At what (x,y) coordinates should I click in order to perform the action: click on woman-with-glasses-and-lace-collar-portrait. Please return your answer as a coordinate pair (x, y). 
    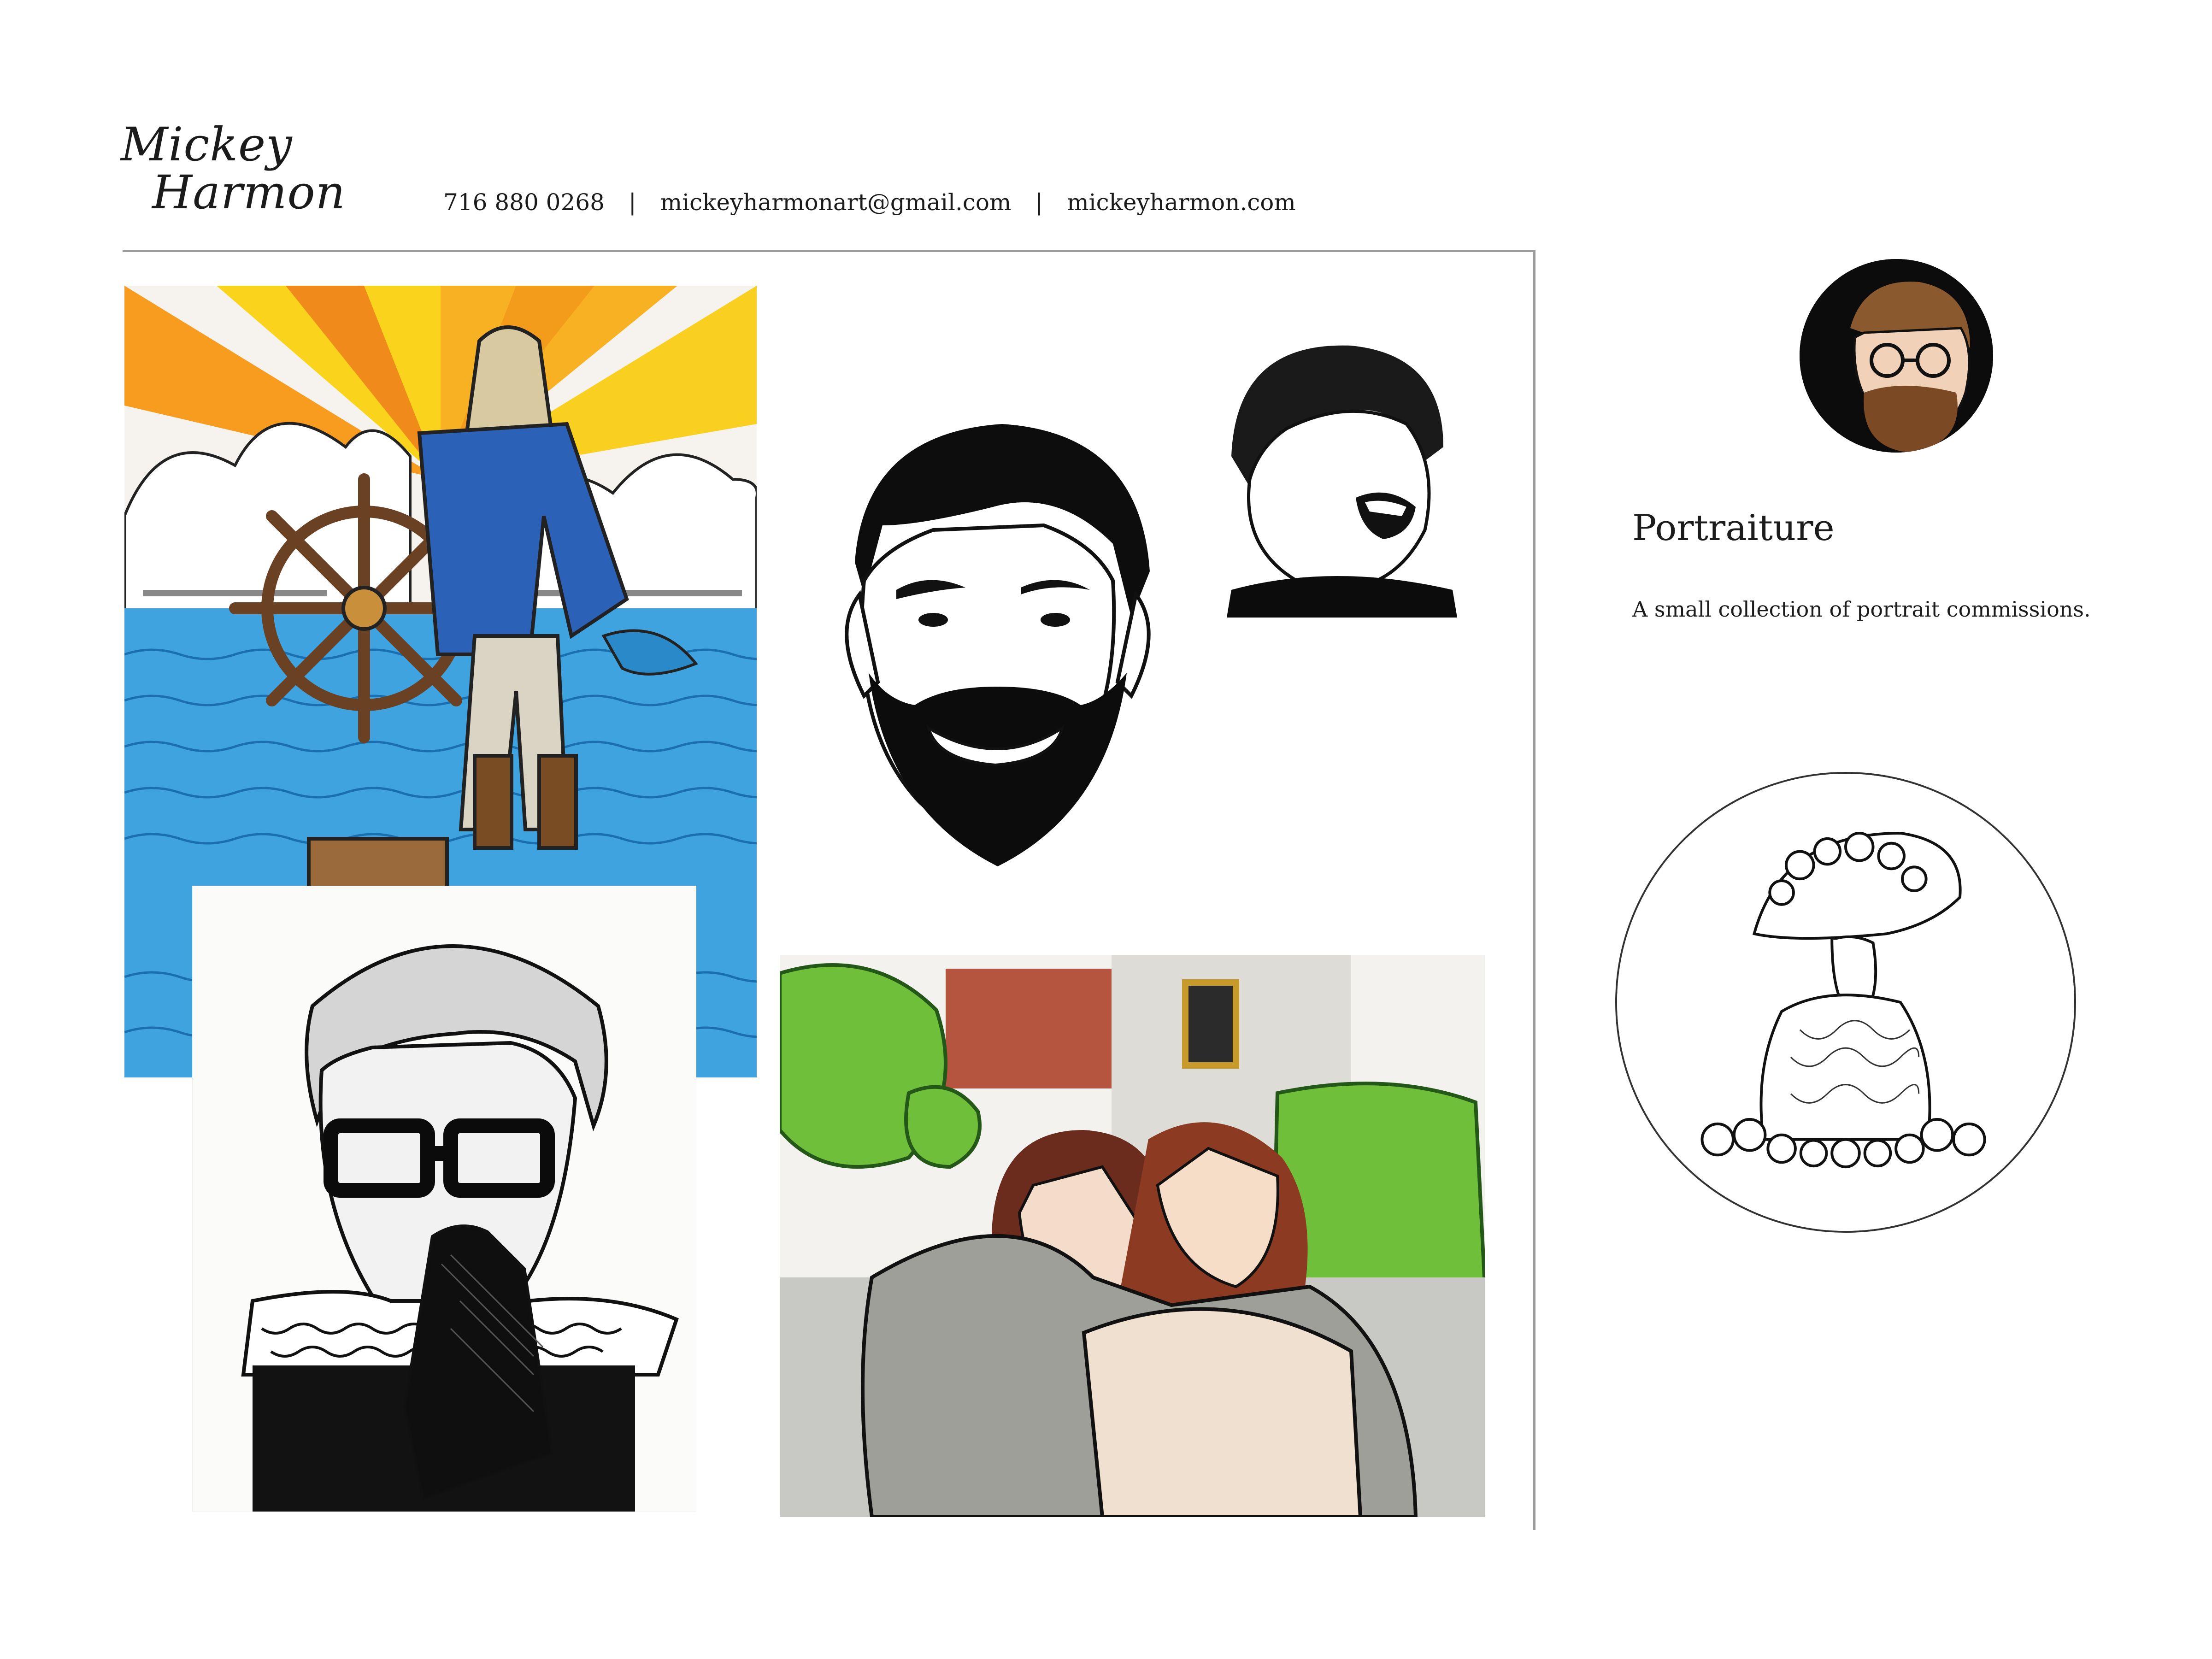
    Looking at the image, I should click on (444, 1199).